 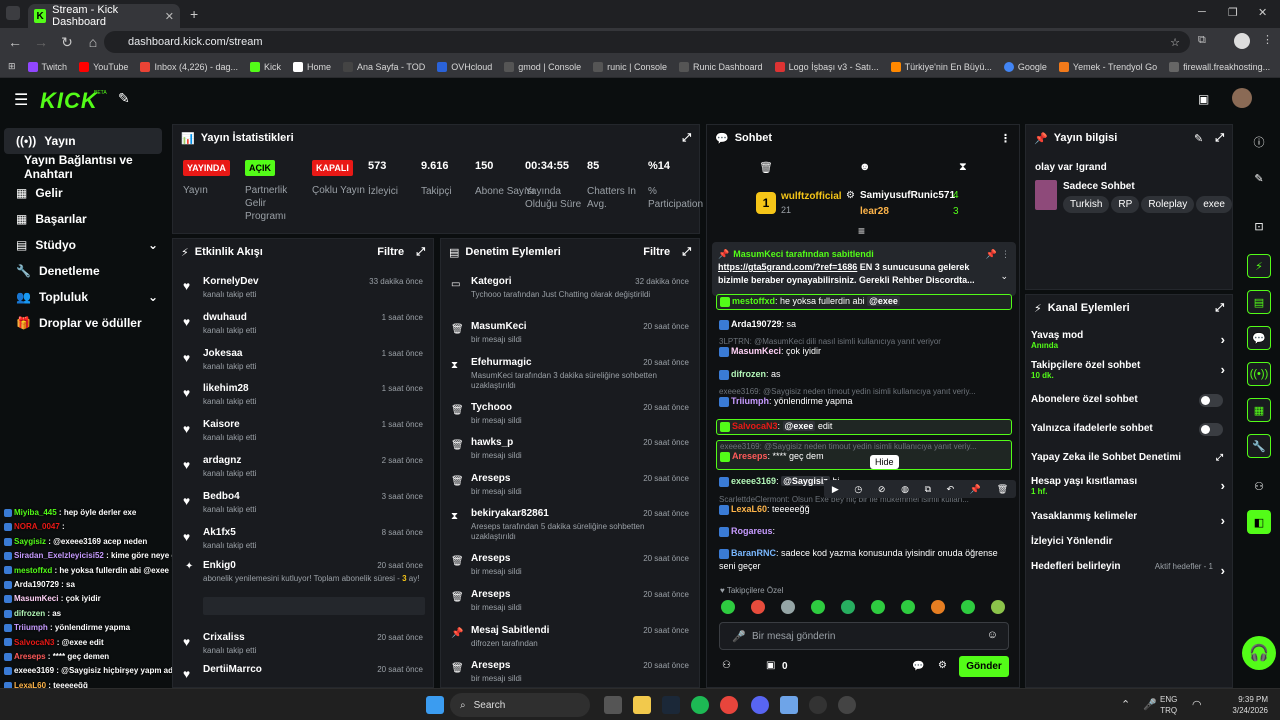 I want to click on chat-emotes-icon: 💬, so click(x=918, y=666).